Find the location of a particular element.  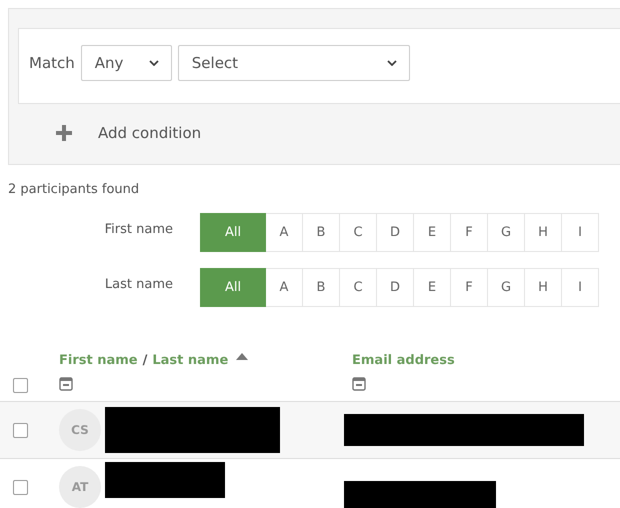

last-name-sort-link: Last name is located at coordinates (190, 360).